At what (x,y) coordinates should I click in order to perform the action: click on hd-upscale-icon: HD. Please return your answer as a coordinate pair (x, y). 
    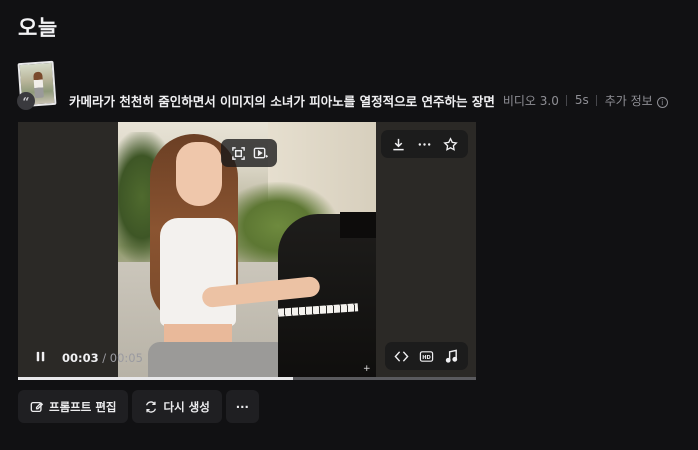
    Looking at the image, I should click on (427, 356).